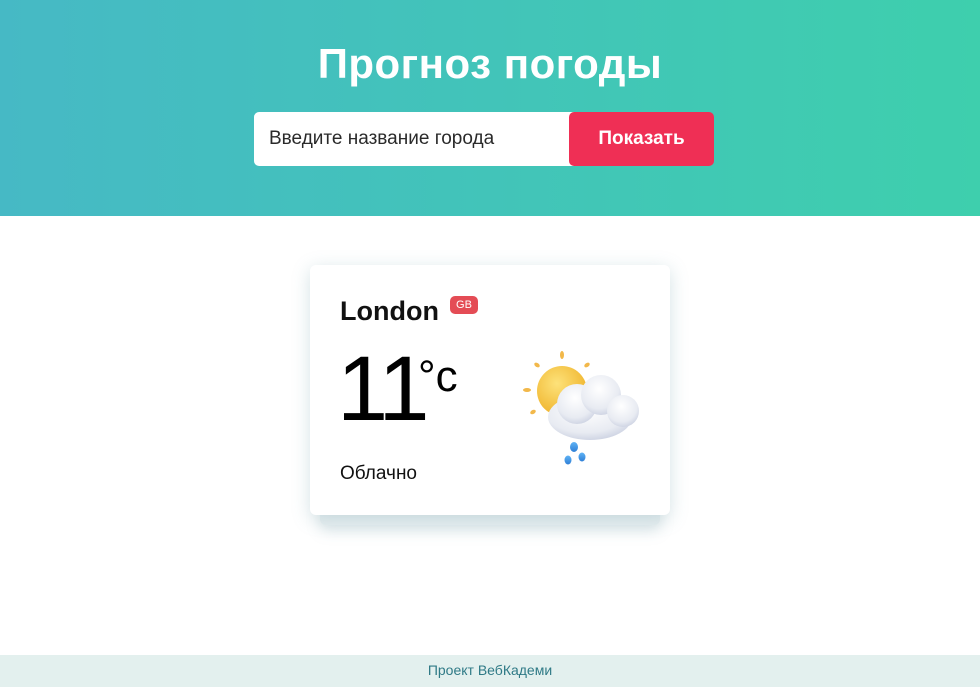  Describe the element at coordinates (379, 473) in the screenshot. I see `weather-description: Облачно` at that location.